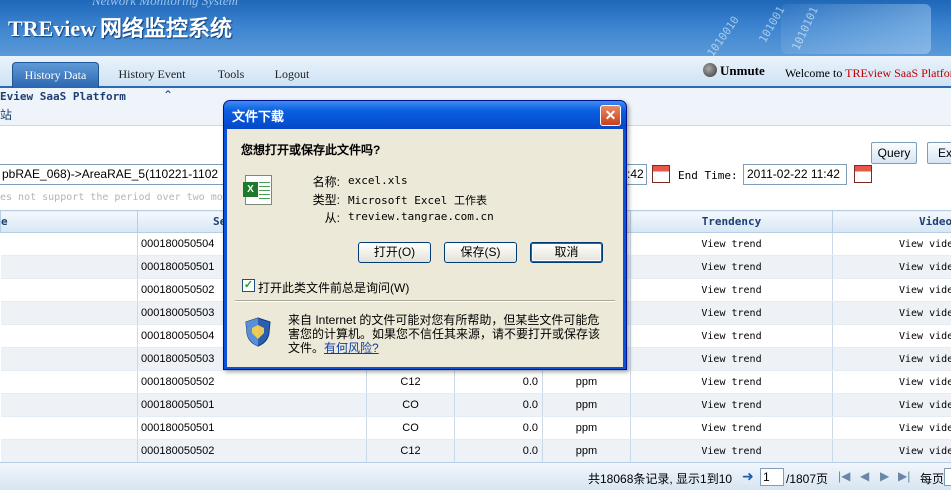 The width and height of the screenshot is (951, 500). I want to click on export-button: Ex, so click(939, 153).